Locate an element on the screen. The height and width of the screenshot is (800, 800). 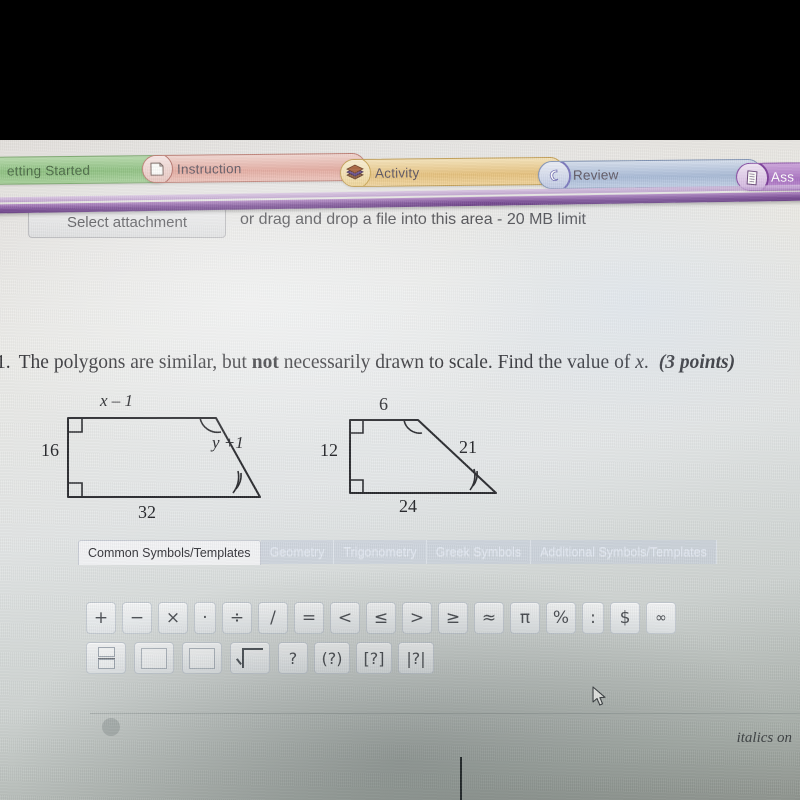
fig-right-label-top: 6 is located at coordinates (383, 404).